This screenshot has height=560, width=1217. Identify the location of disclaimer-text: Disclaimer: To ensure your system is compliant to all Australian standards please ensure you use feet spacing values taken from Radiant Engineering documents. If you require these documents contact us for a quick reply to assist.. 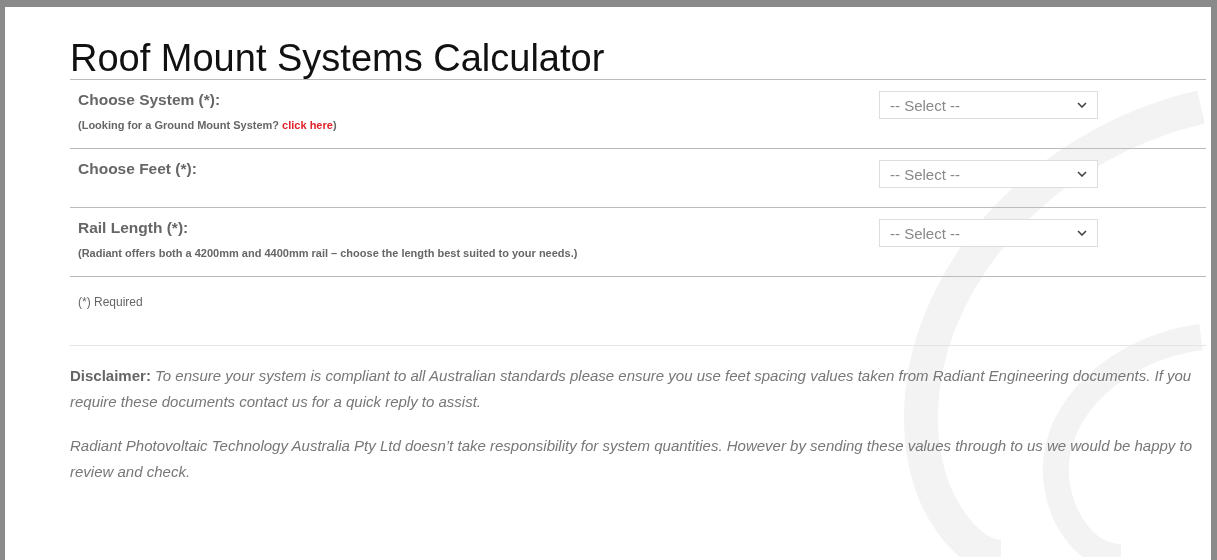
(631, 389).